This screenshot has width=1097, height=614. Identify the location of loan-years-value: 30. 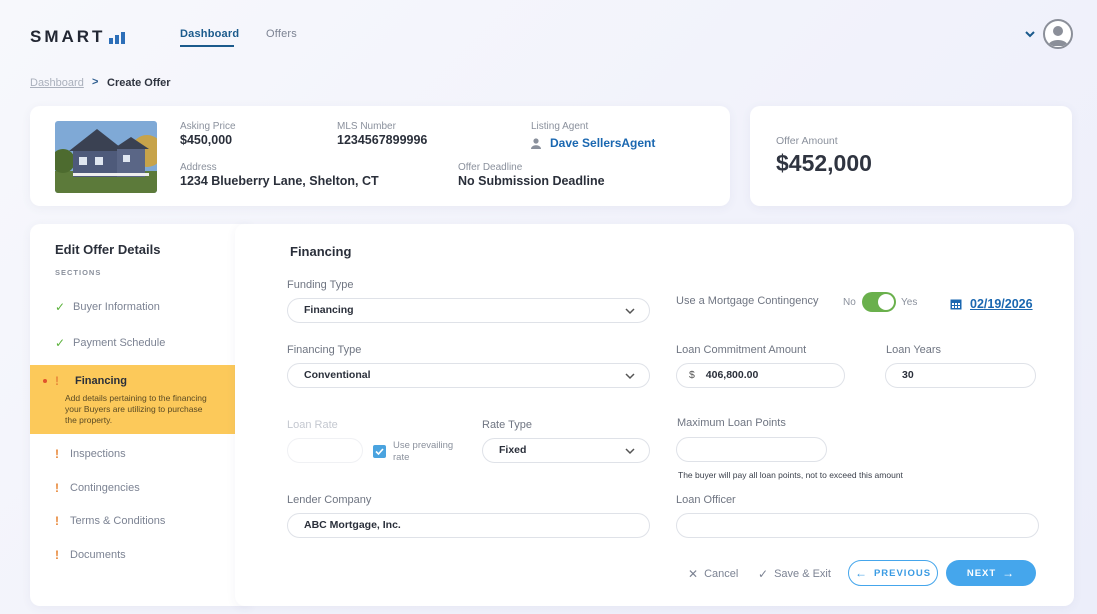
(908, 375).